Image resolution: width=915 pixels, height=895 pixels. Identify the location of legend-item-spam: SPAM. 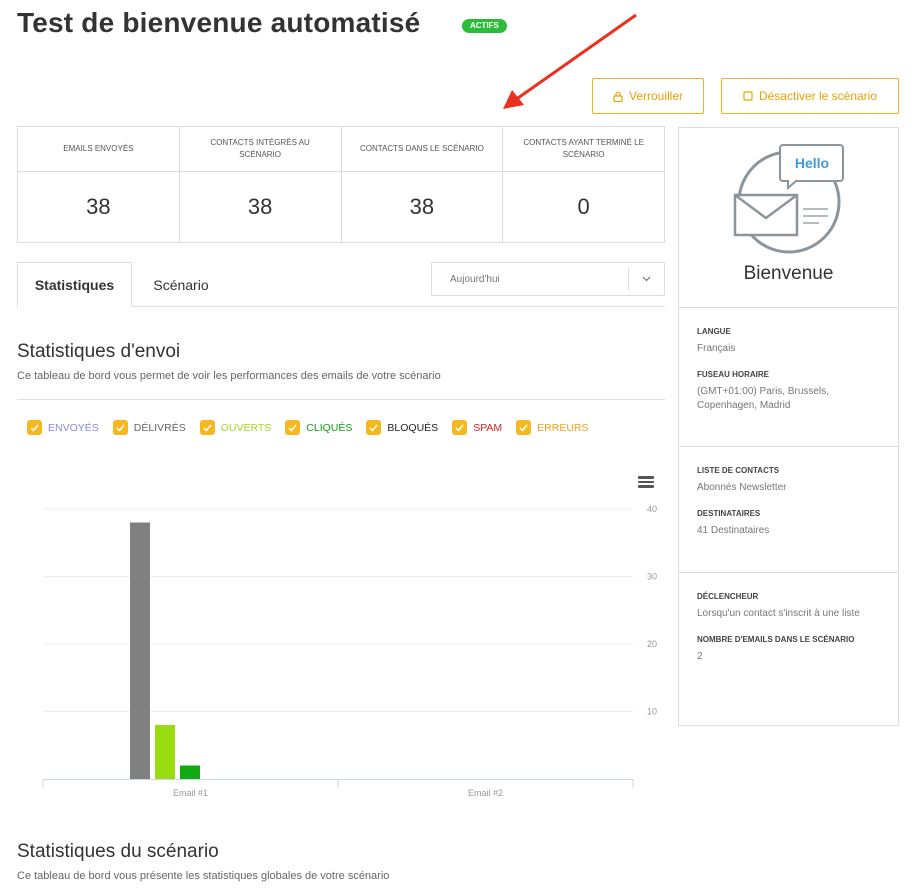
(477, 427).